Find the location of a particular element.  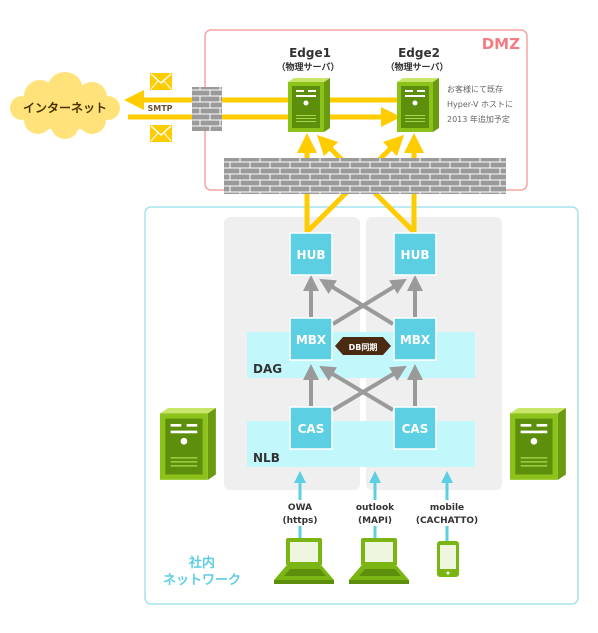

note-line: お客様にて既存 is located at coordinates (475, 89).